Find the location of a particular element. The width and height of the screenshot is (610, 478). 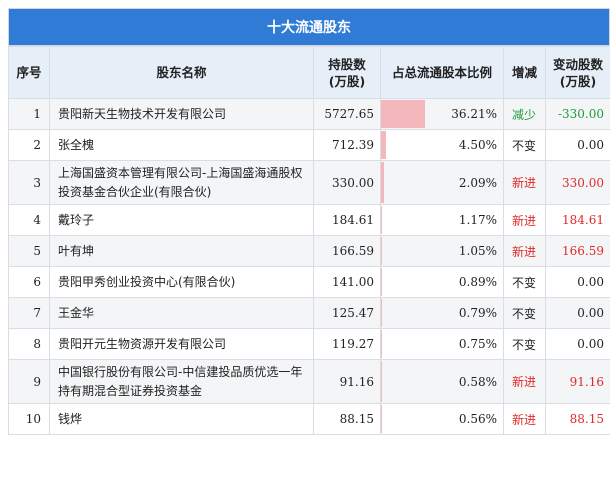

row-name: 贵阳开元生物资源开发有限公司 is located at coordinates (181, 344).